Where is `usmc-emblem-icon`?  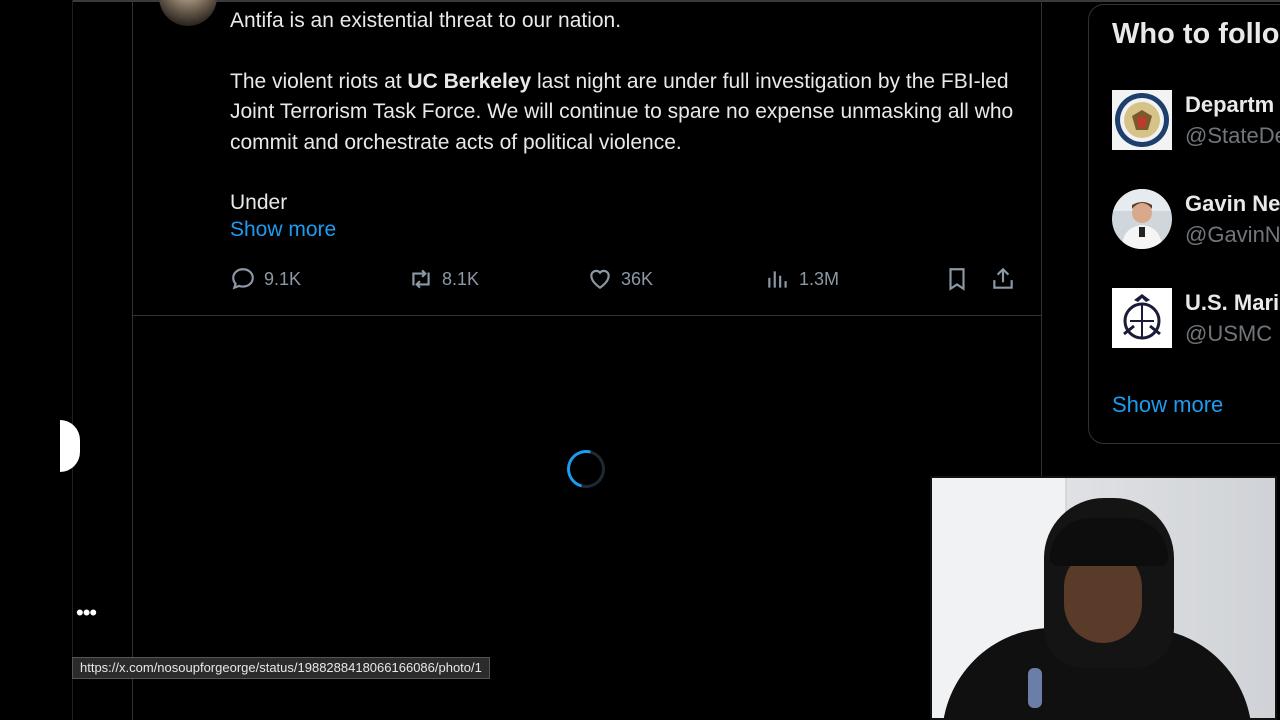 usmc-emblem-icon is located at coordinates (1142, 318).